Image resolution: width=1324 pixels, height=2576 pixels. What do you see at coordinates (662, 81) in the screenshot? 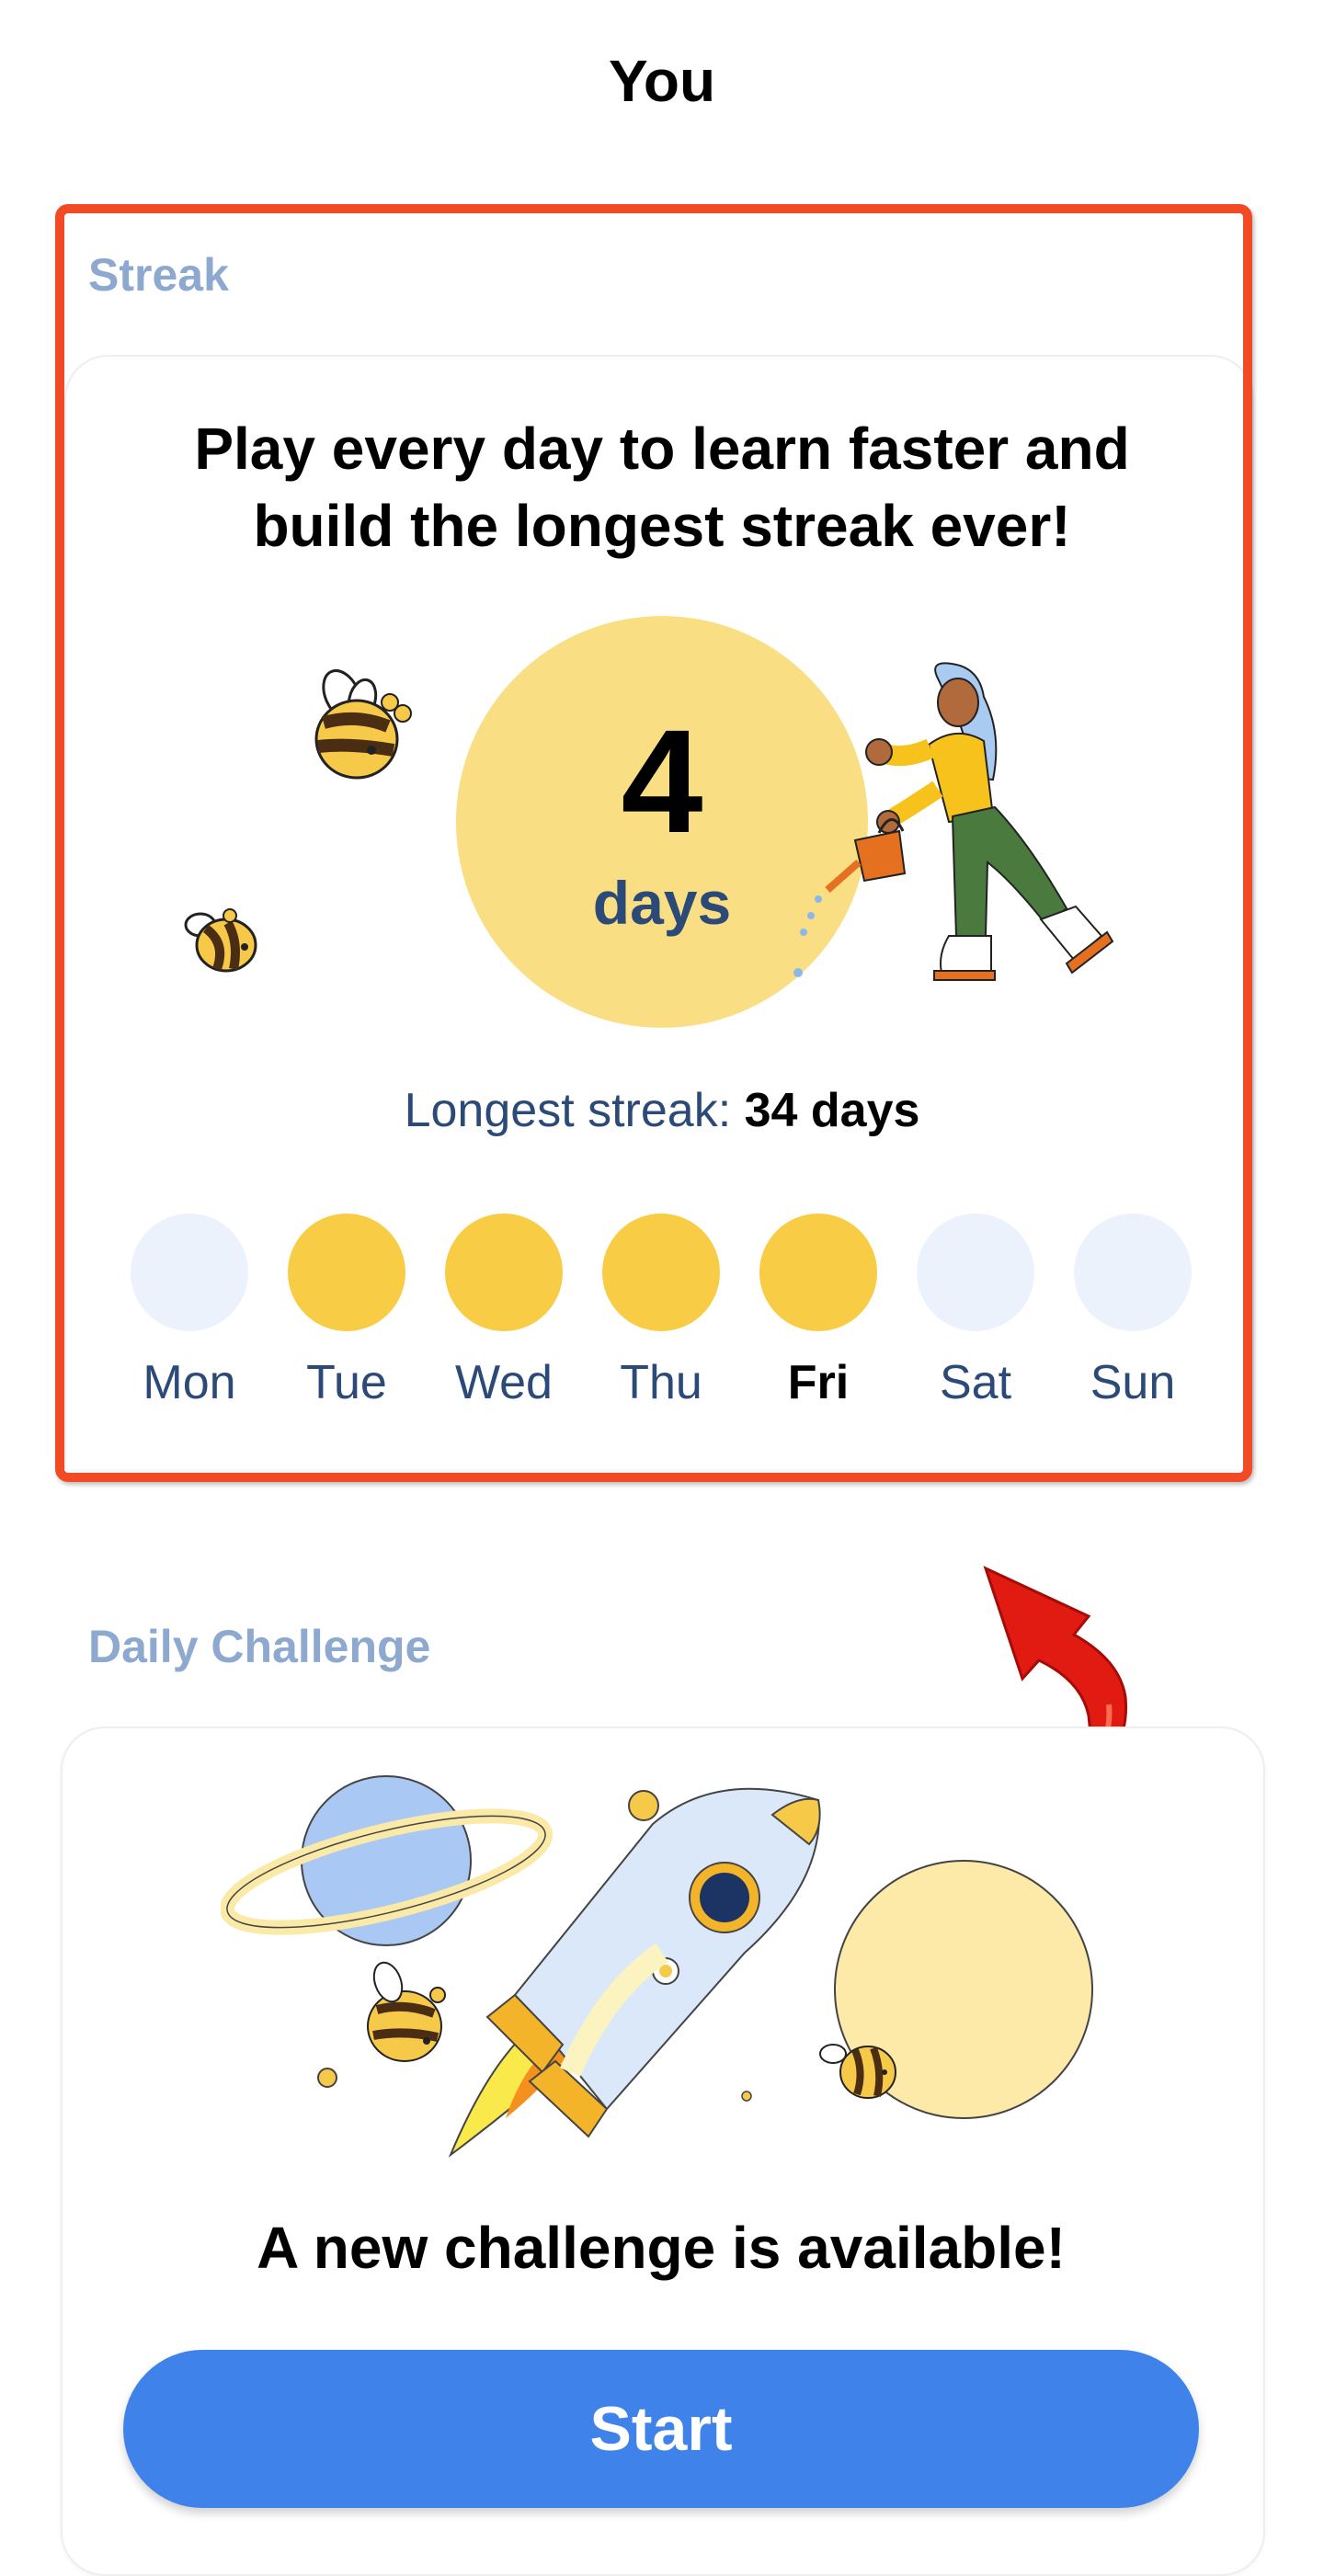
I see `page-title: You` at bounding box center [662, 81].